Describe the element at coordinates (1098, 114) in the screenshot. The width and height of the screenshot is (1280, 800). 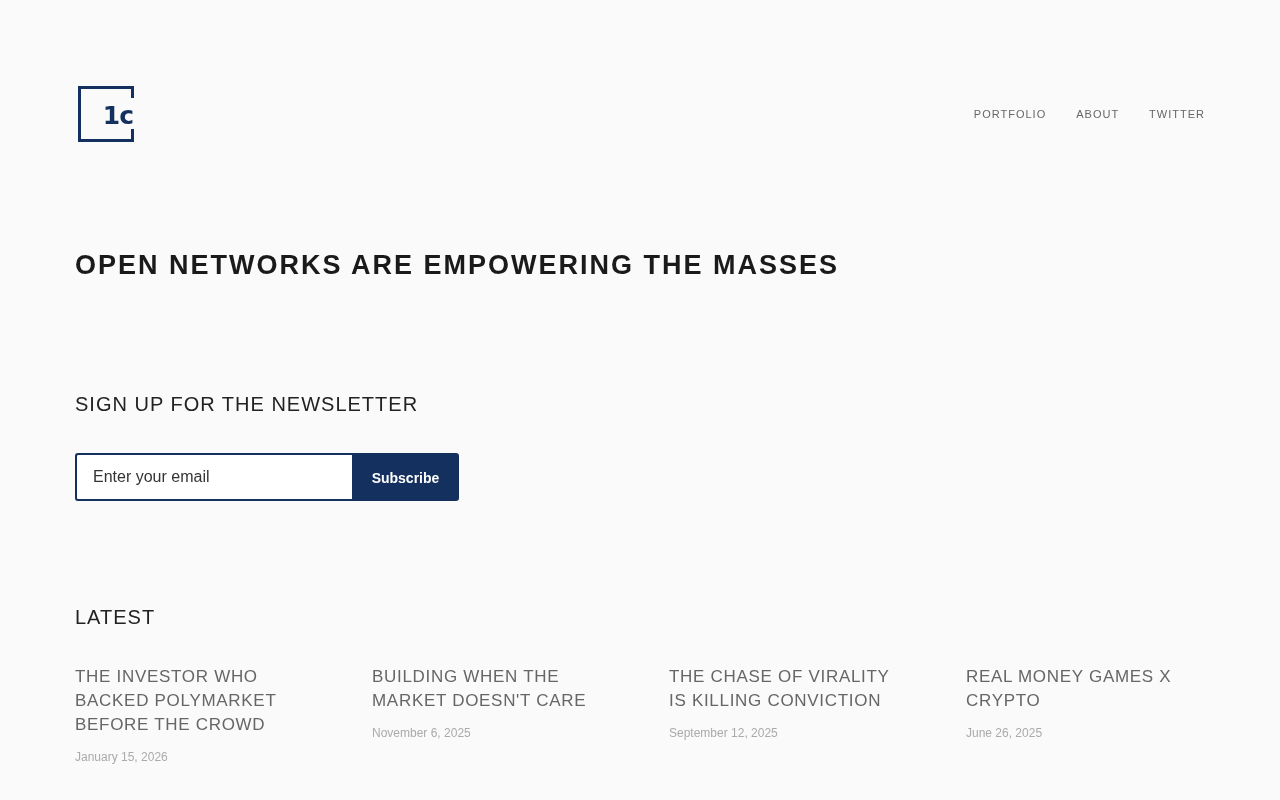
I see `nav-link: ABOUT` at that location.